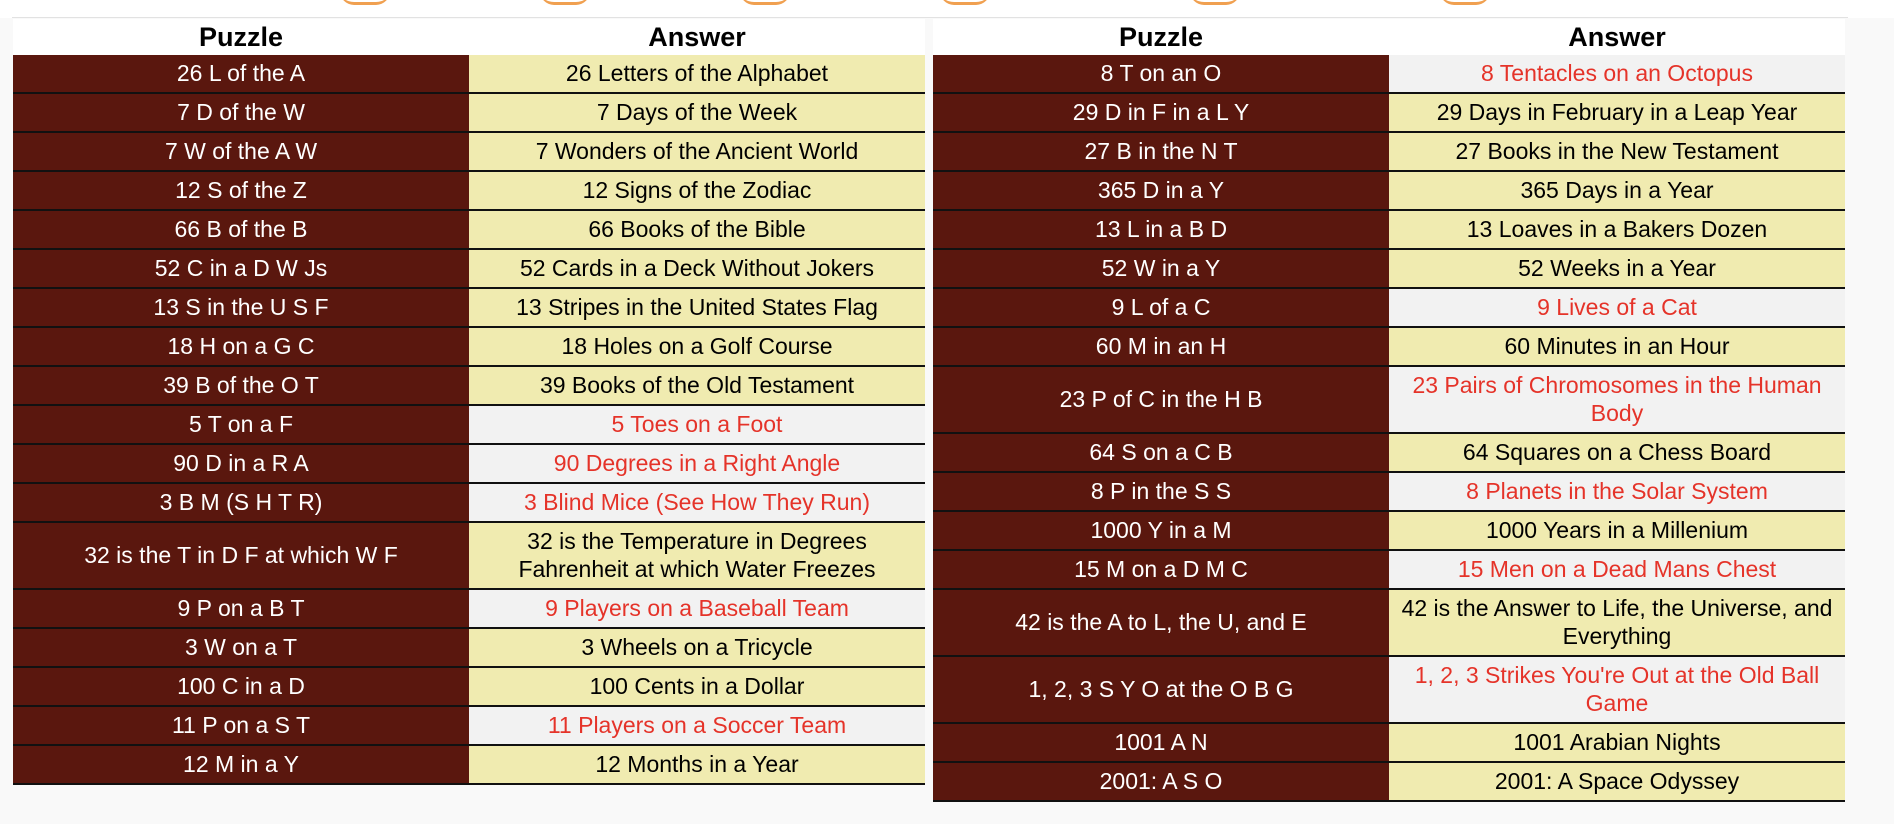 This screenshot has height=824, width=1894. What do you see at coordinates (930, 17) in the screenshot?
I see `top-divider` at bounding box center [930, 17].